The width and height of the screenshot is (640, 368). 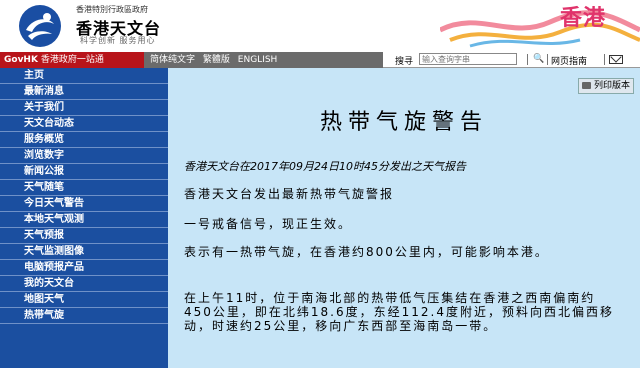 I want to click on brand-text: 香港, so click(x=583, y=18).